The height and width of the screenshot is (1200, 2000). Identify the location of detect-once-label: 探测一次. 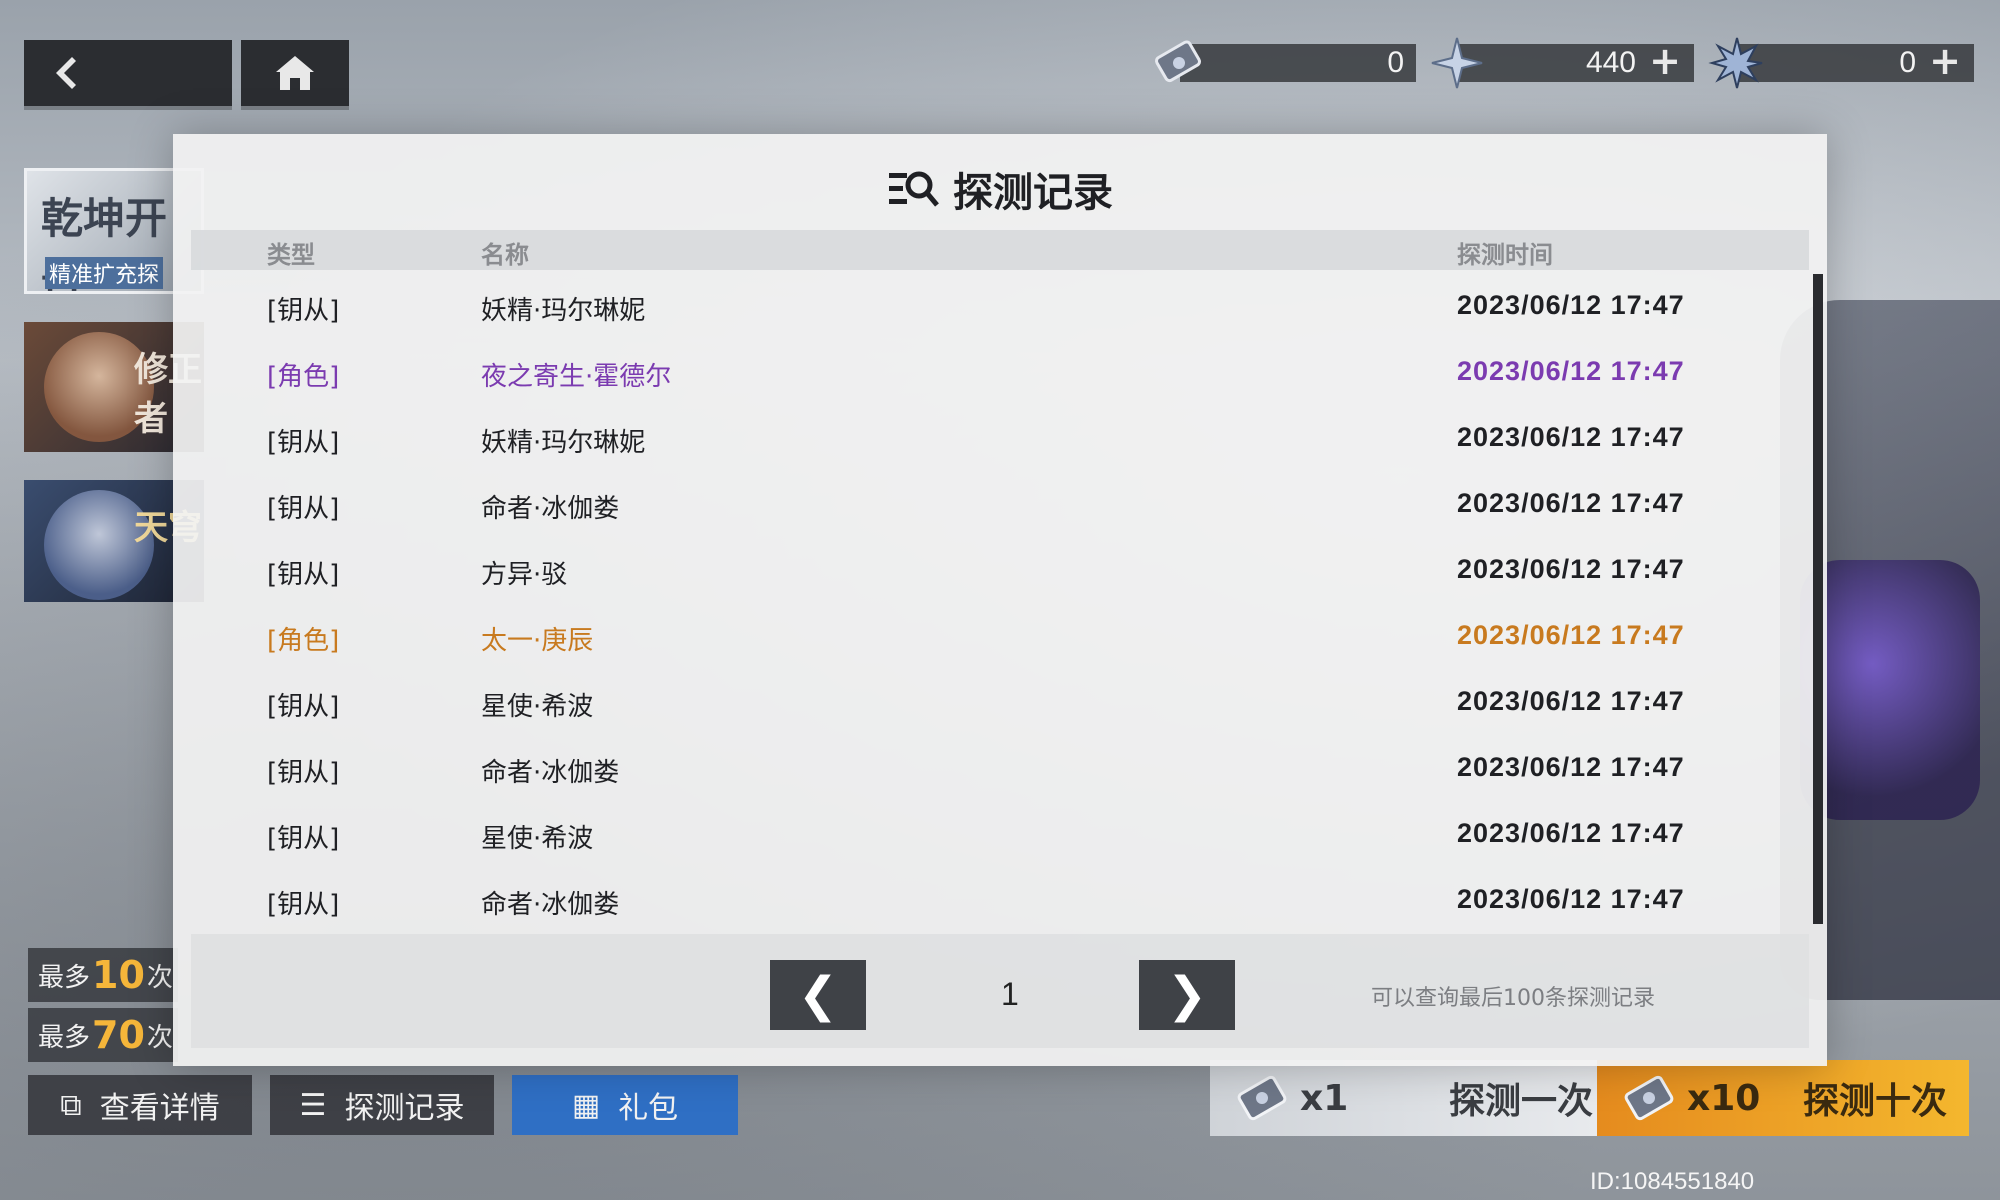
(1520, 1101).